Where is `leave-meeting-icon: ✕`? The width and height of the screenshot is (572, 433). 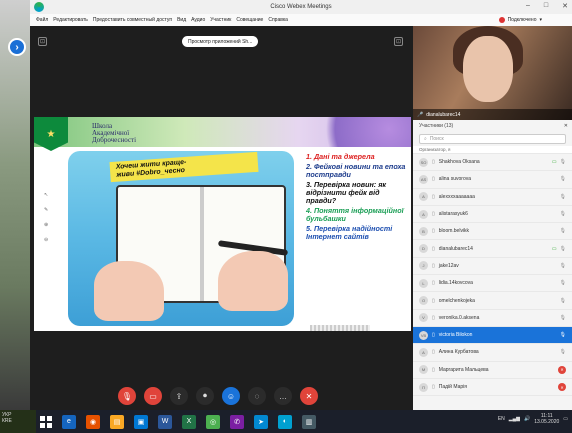
leave-meeting-icon: ✕ is located at coordinates (309, 396).